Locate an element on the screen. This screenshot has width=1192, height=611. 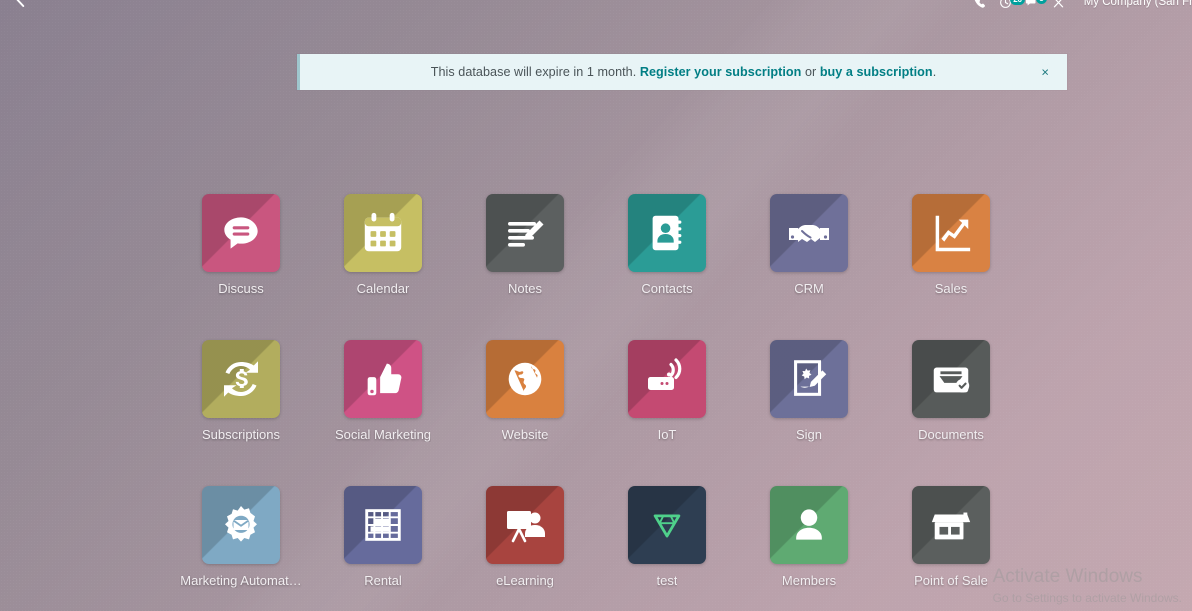
thumbs-up-icon is located at coordinates (384, 379).